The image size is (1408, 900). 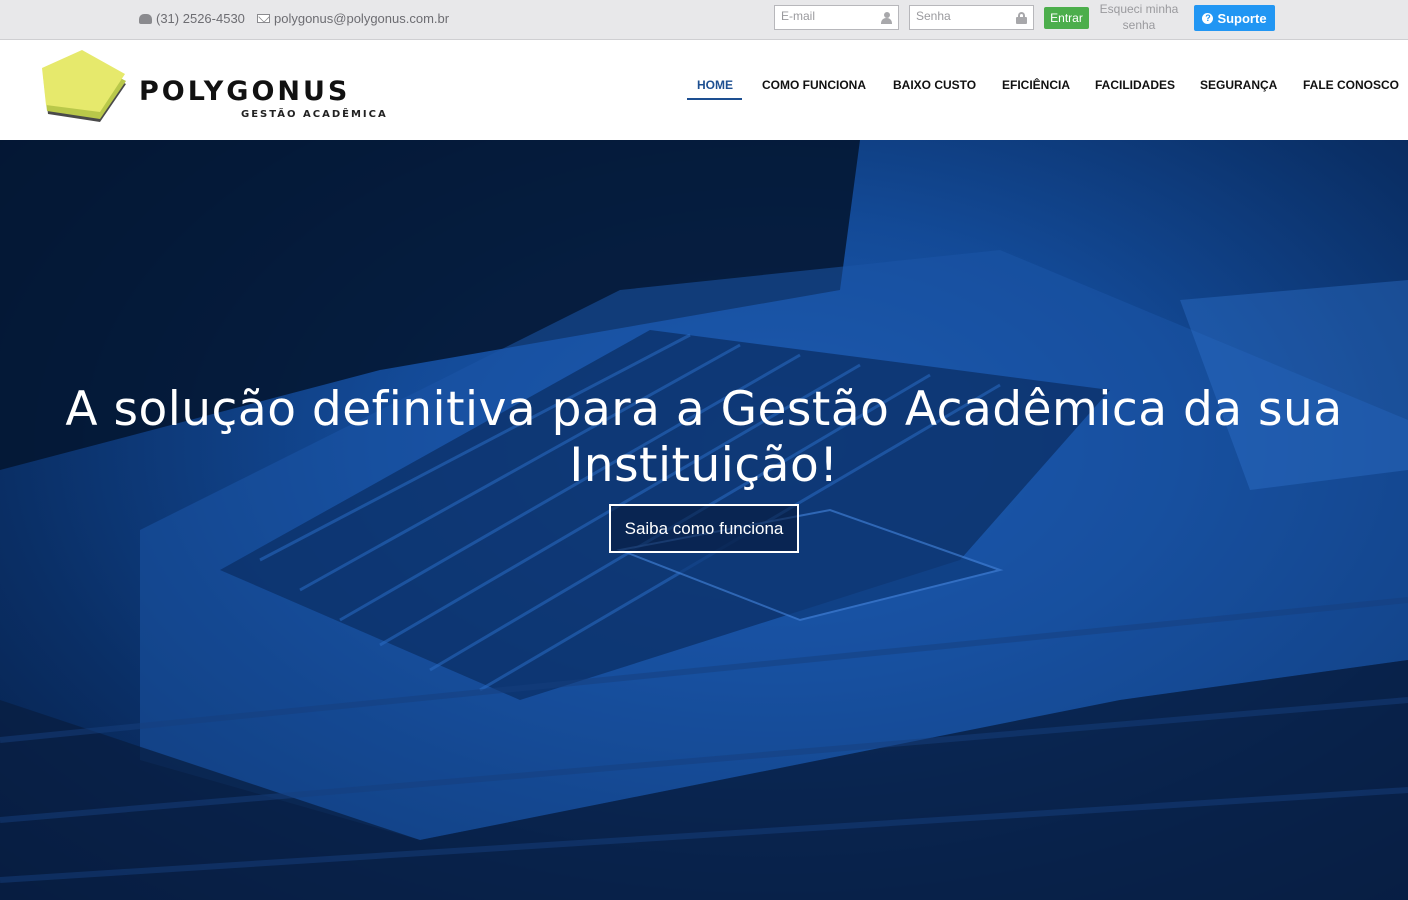 What do you see at coordinates (84, 86) in the screenshot?
I see `polygon-logo-icon` at bounding box center [84, 86].